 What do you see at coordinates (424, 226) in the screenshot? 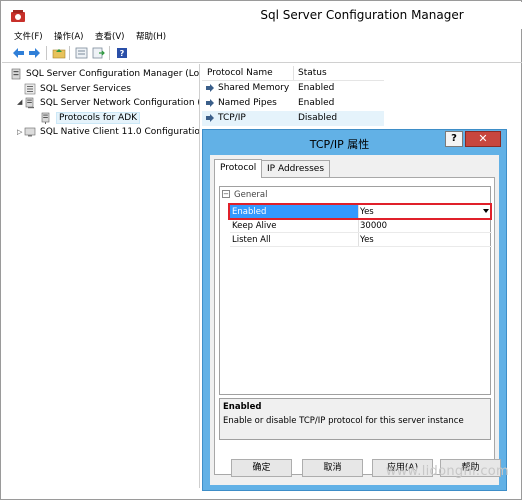
I see `property-value: 30000` at bounding box center [424, 226].